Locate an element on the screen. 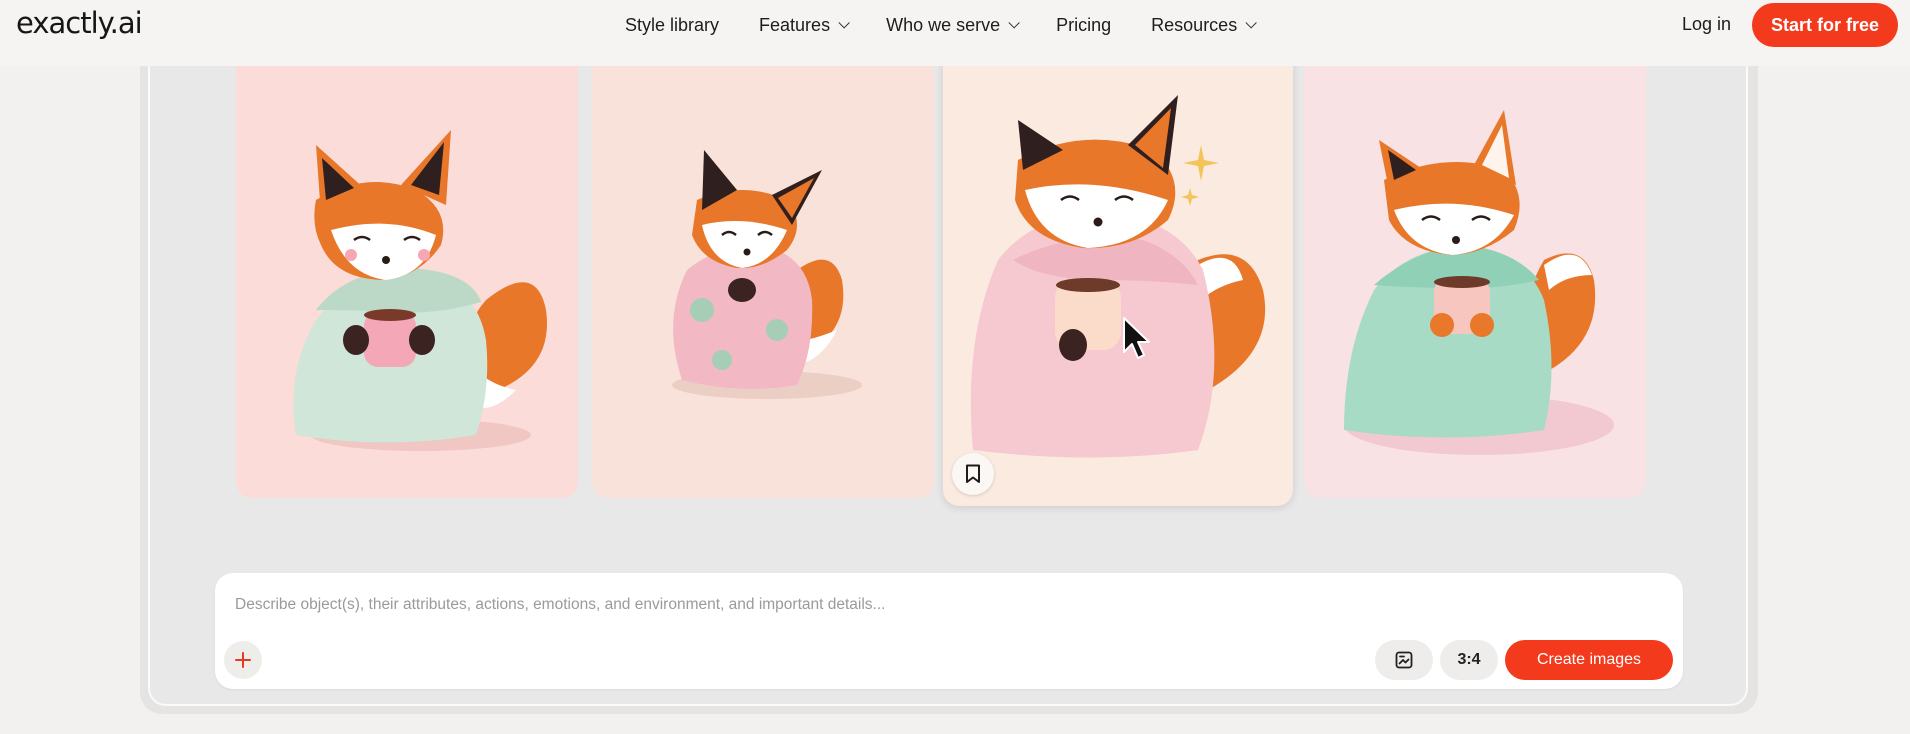 Image resolution: width=1910 pixels, height=734 pixels. login-link: Log in is located at coordinates (1706, 24).